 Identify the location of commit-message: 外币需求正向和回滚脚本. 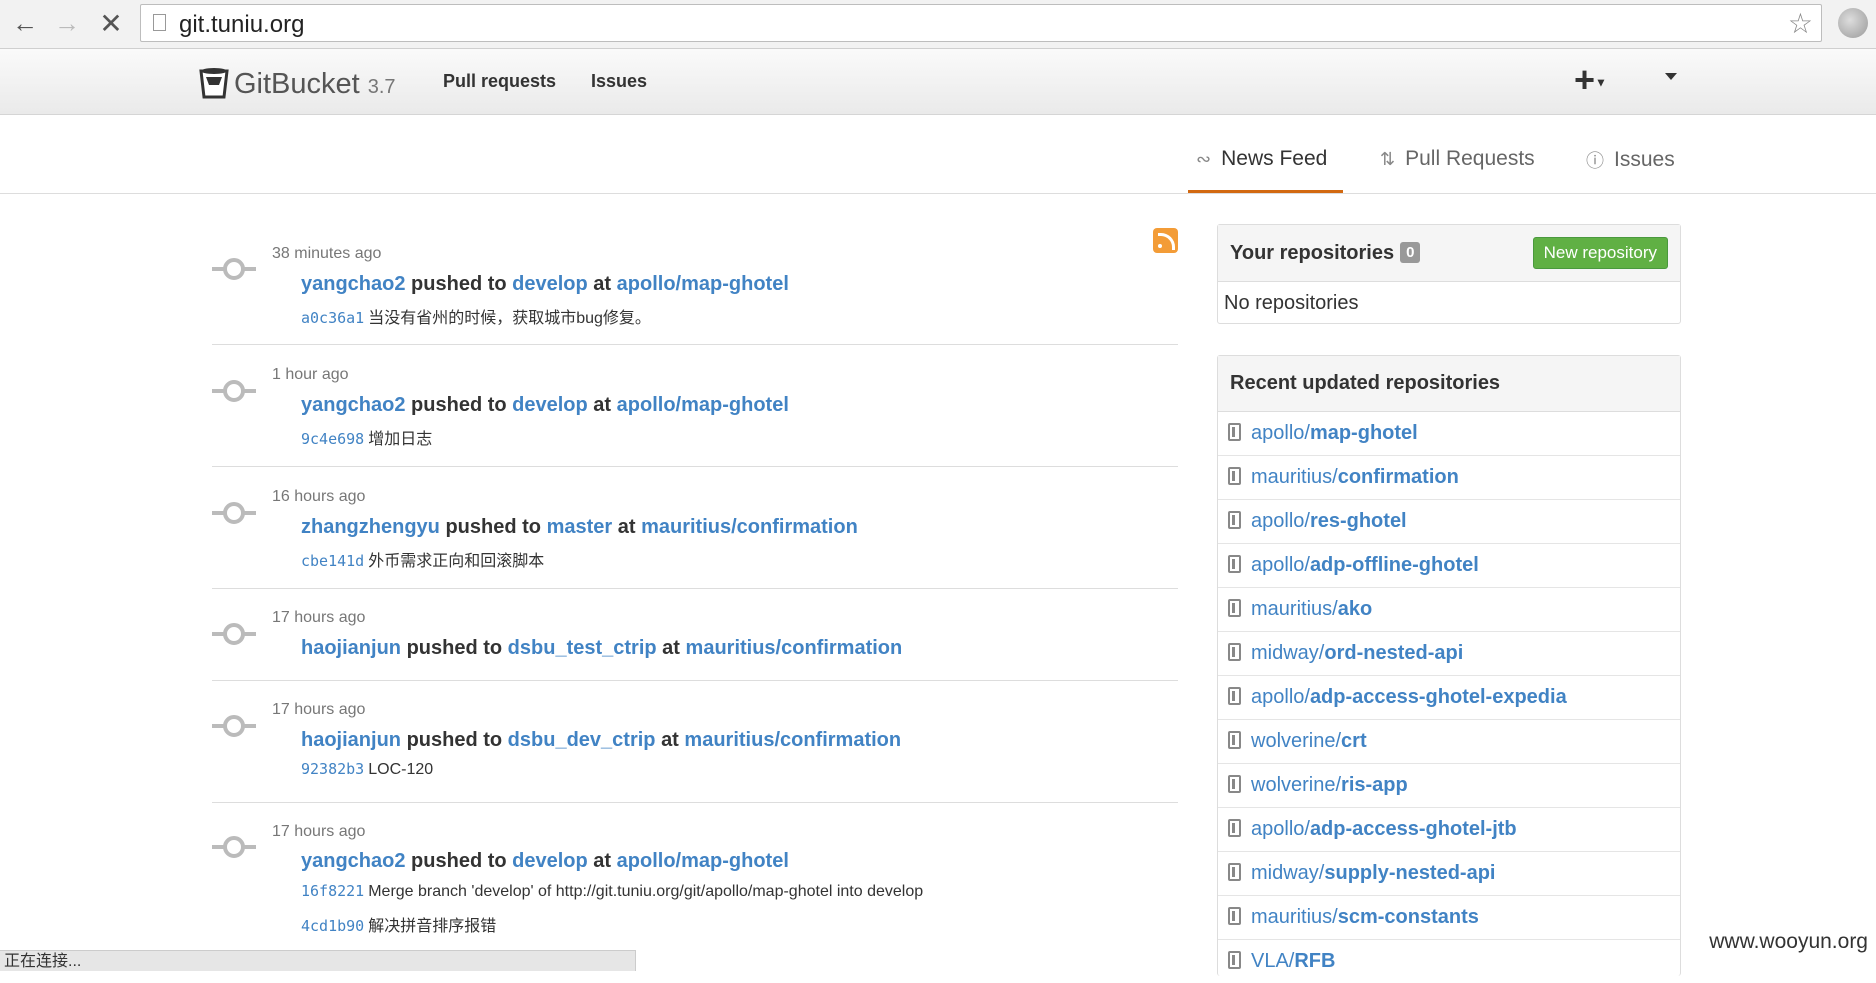
(456, 561).